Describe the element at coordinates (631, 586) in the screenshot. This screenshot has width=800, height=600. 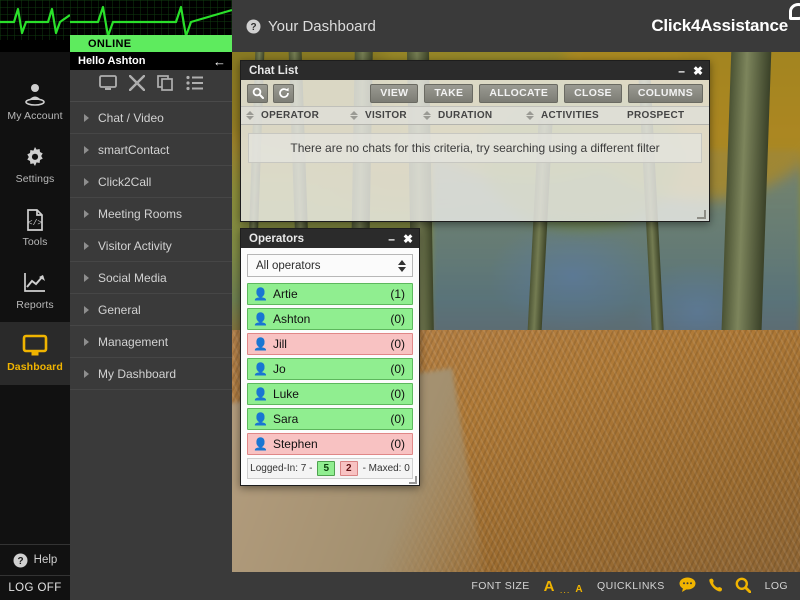
I see `quicklinks-label: QUICKLINKS` at that location.